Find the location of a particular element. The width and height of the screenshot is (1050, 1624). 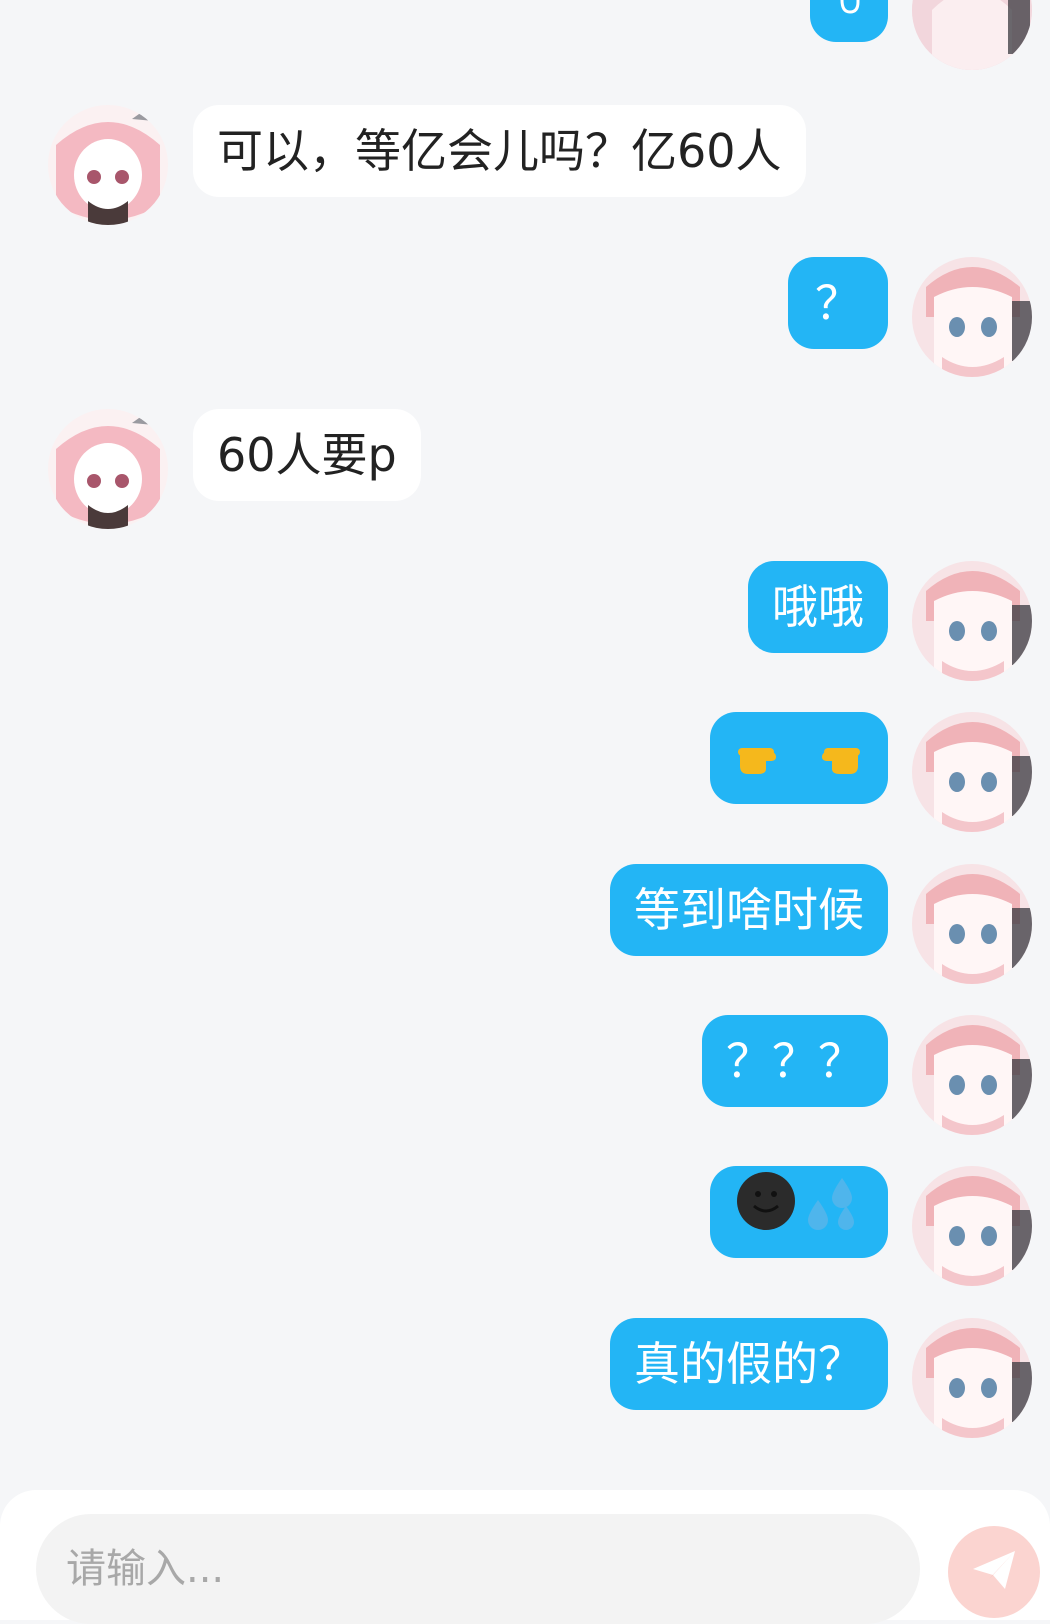

dark-smile-sweat-emoji is located at coordinates (799, 1216).